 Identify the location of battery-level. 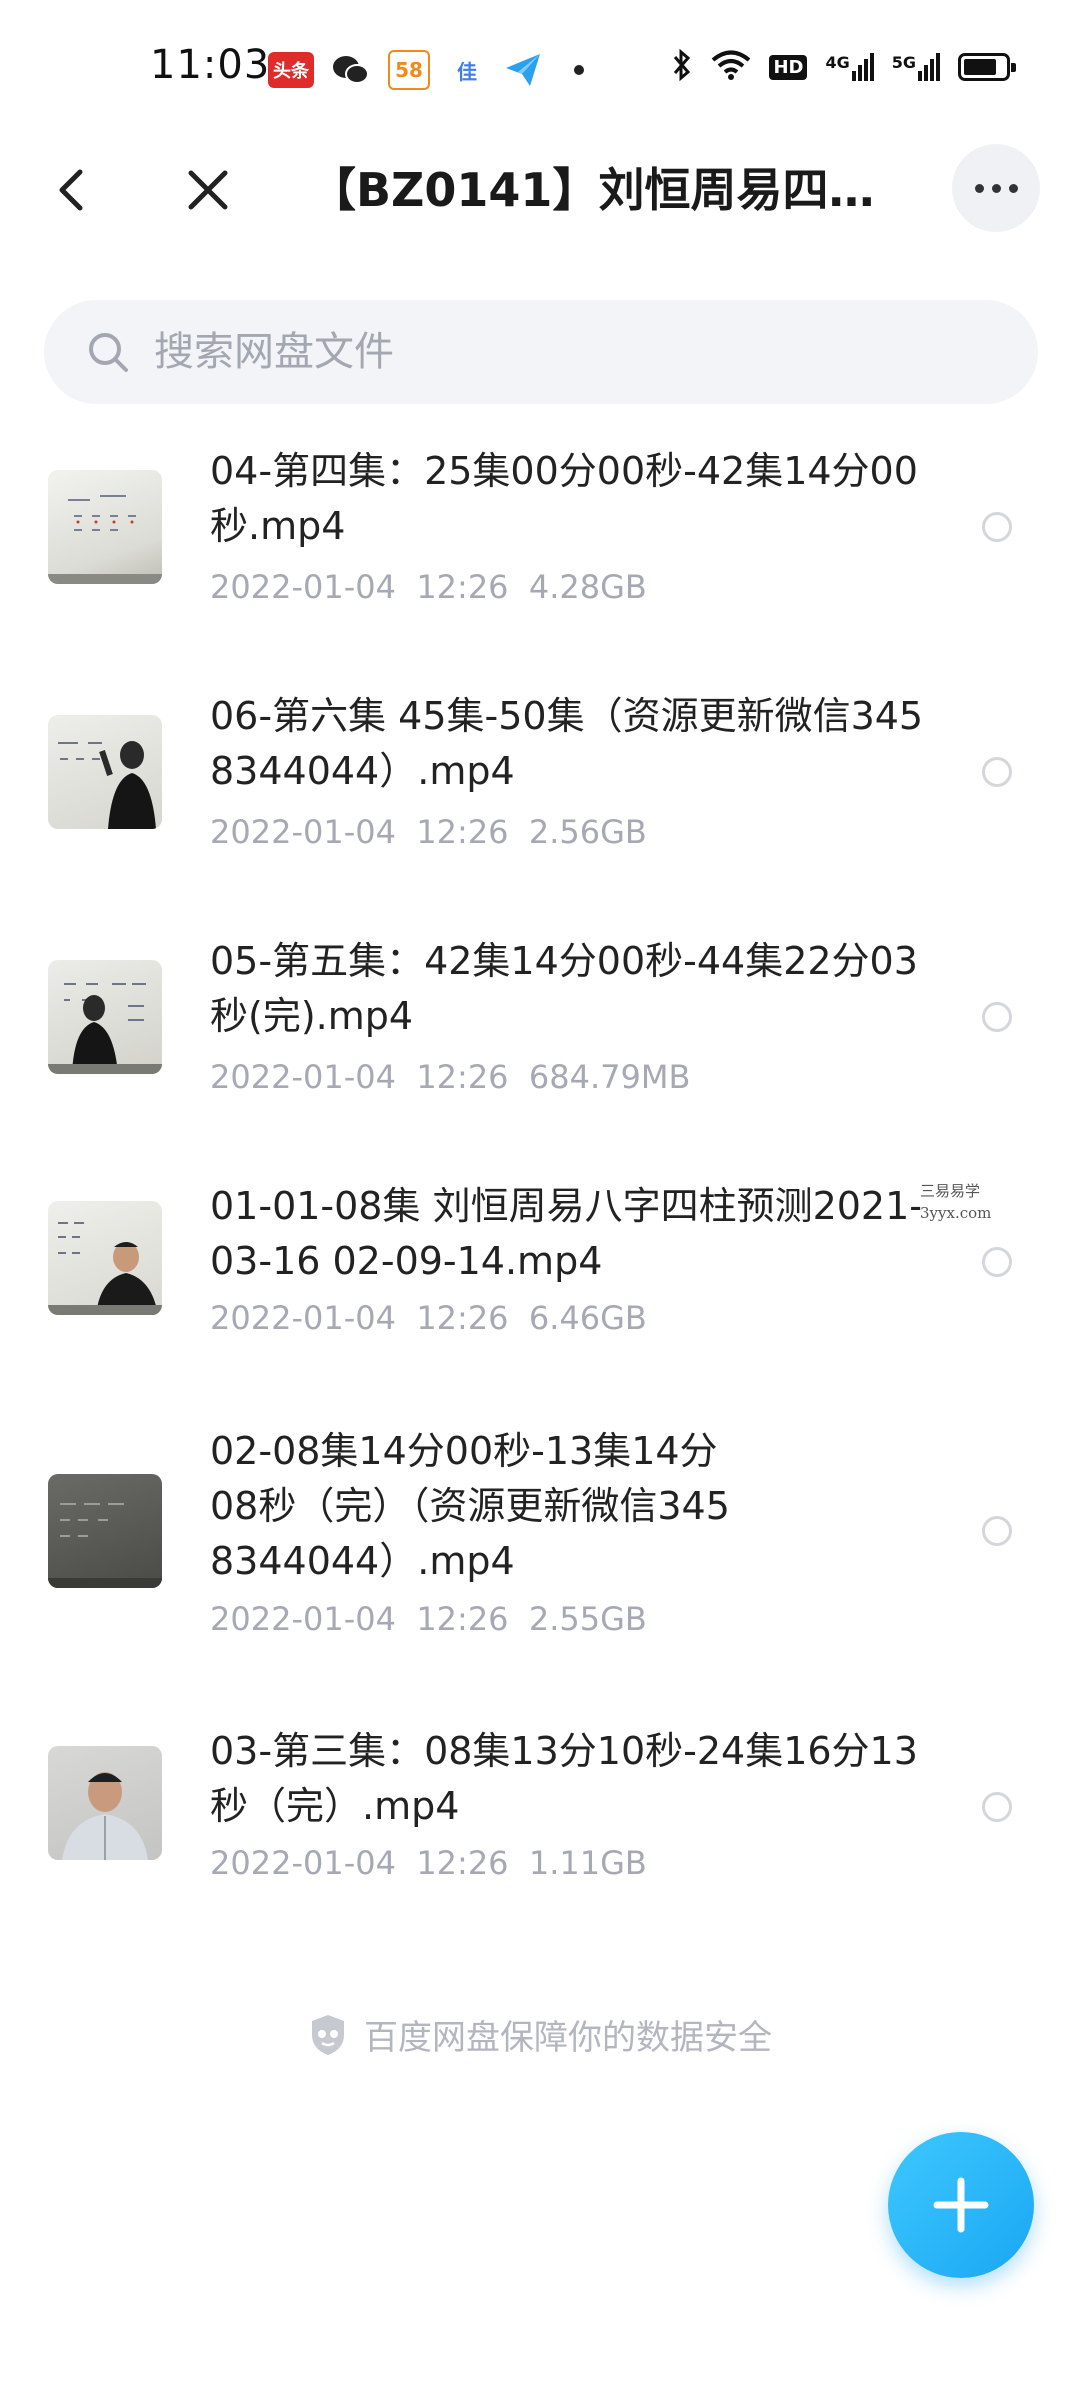
(980, 67).